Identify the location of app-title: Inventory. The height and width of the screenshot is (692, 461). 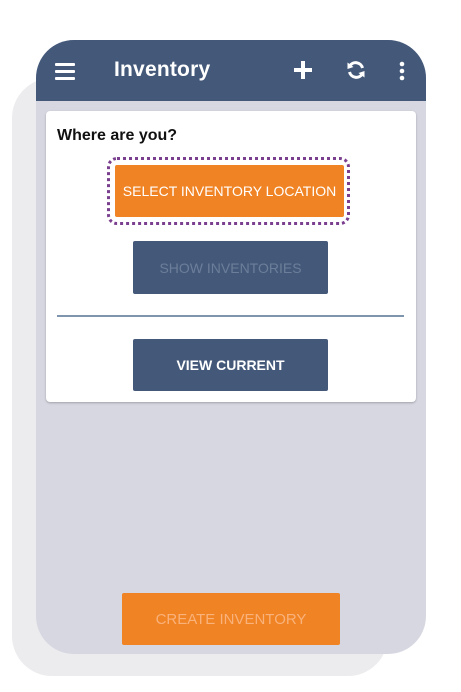
(162, 69).